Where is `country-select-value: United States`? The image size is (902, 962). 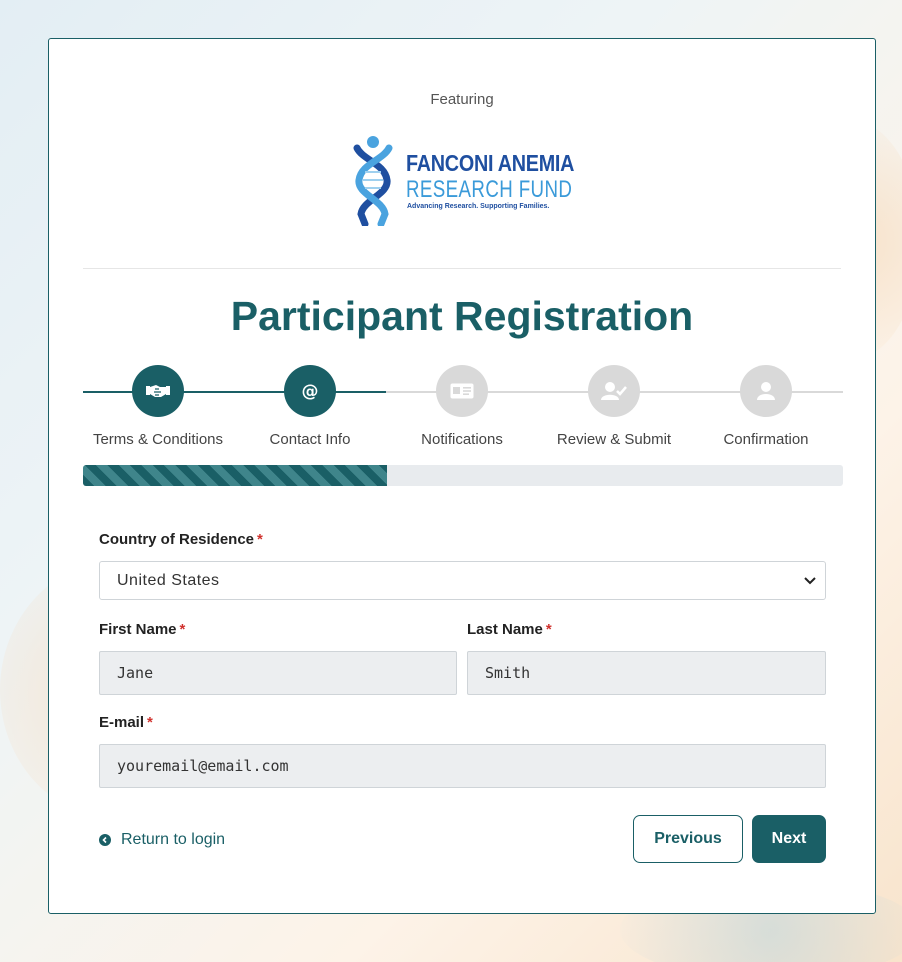 country-select-value: United States is located at coordinates (168, 580).